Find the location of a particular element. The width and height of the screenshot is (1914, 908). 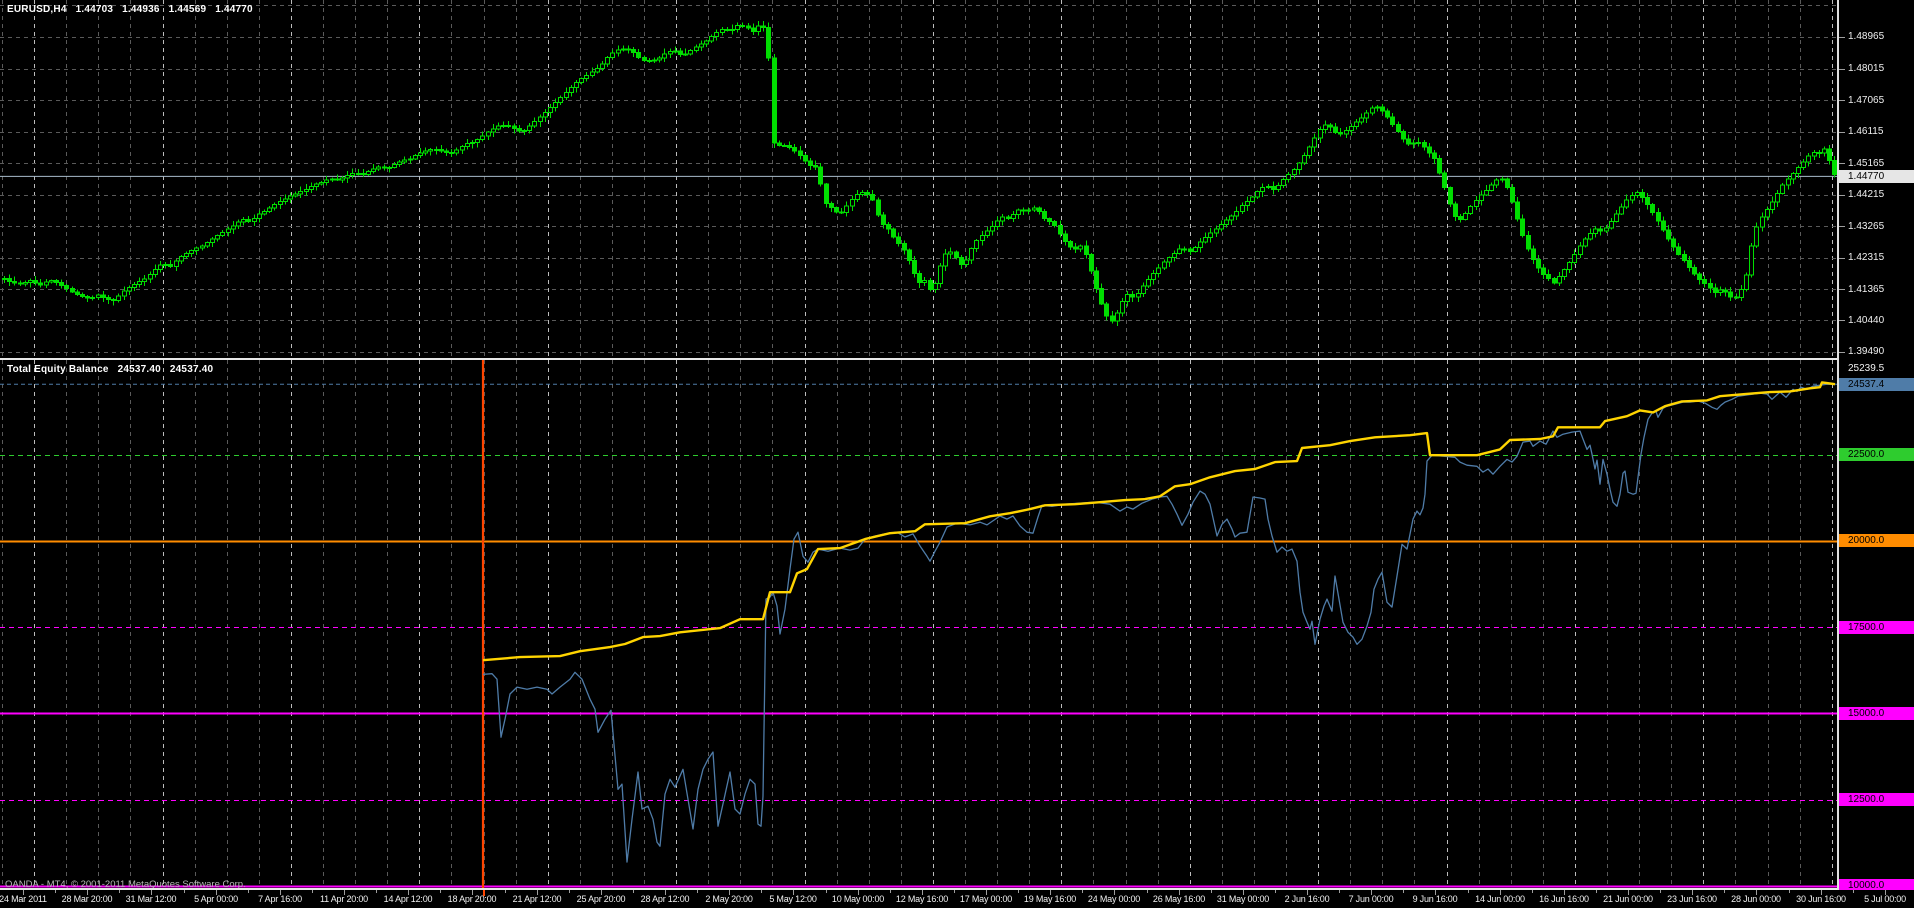

time-label: 17 May 00:00 is located at coordinates (986, 899).